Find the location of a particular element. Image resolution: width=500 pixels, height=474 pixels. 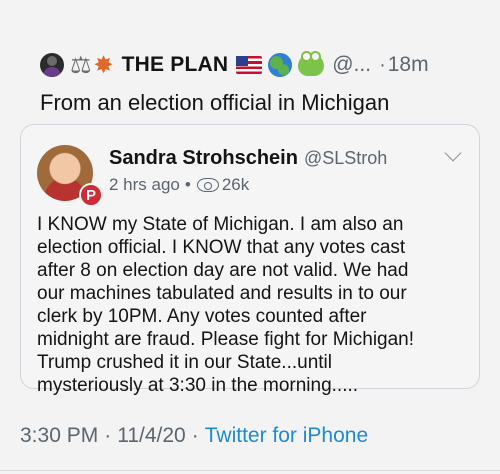

quoted-meta: 2 hrs ago • 26k is located at coordinates (179, 185).